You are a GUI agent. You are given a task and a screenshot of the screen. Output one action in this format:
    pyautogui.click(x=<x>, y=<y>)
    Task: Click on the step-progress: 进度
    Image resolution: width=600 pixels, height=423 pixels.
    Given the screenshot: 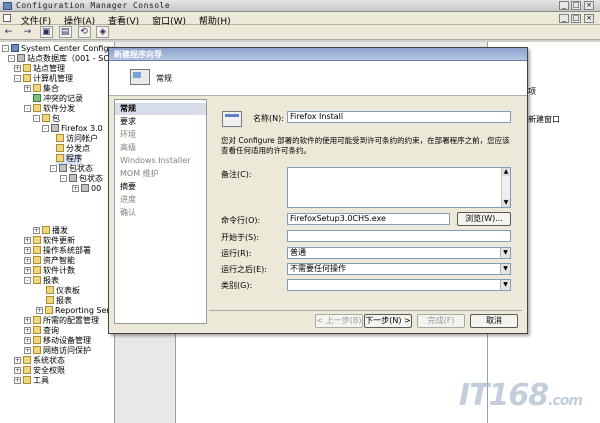 What is the action you would take?
    pyautogui.click(x=160, y=200)
    